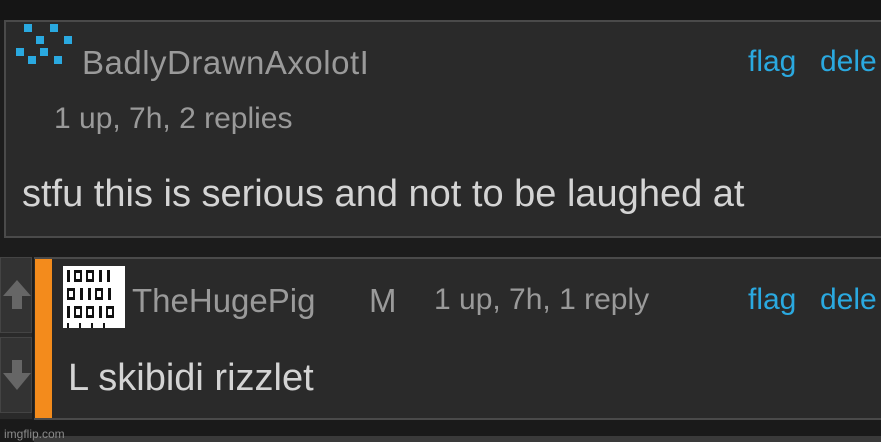 The width and height of the screenshot is (881, 442). What do you see at coordinates (383, 300) in the screenshot?
I see `mod-badge: M` at bounding box center [383, 300].